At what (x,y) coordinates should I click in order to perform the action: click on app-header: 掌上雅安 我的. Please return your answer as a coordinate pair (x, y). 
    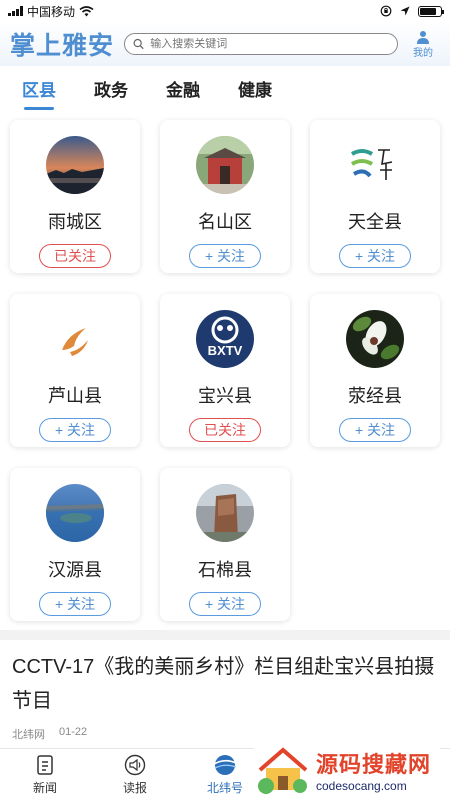
    Looking at the image, I should click on (225, 44).